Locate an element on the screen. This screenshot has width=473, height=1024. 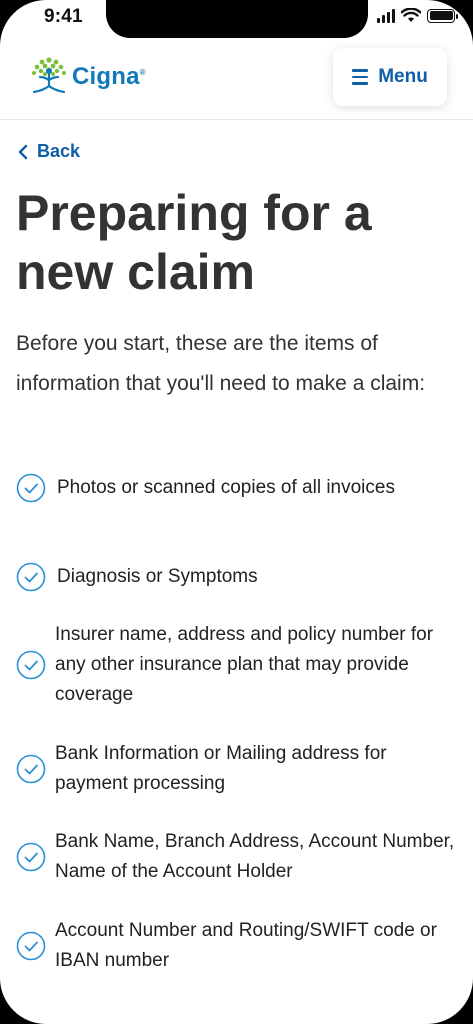
status-bar: 9:41 is located at coordinates (236, 20).